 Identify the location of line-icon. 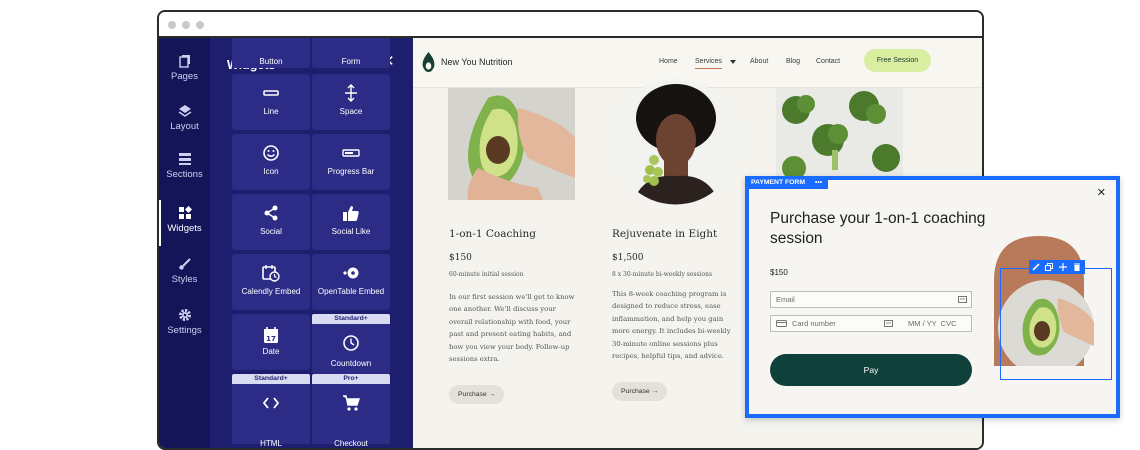
(271, 93).